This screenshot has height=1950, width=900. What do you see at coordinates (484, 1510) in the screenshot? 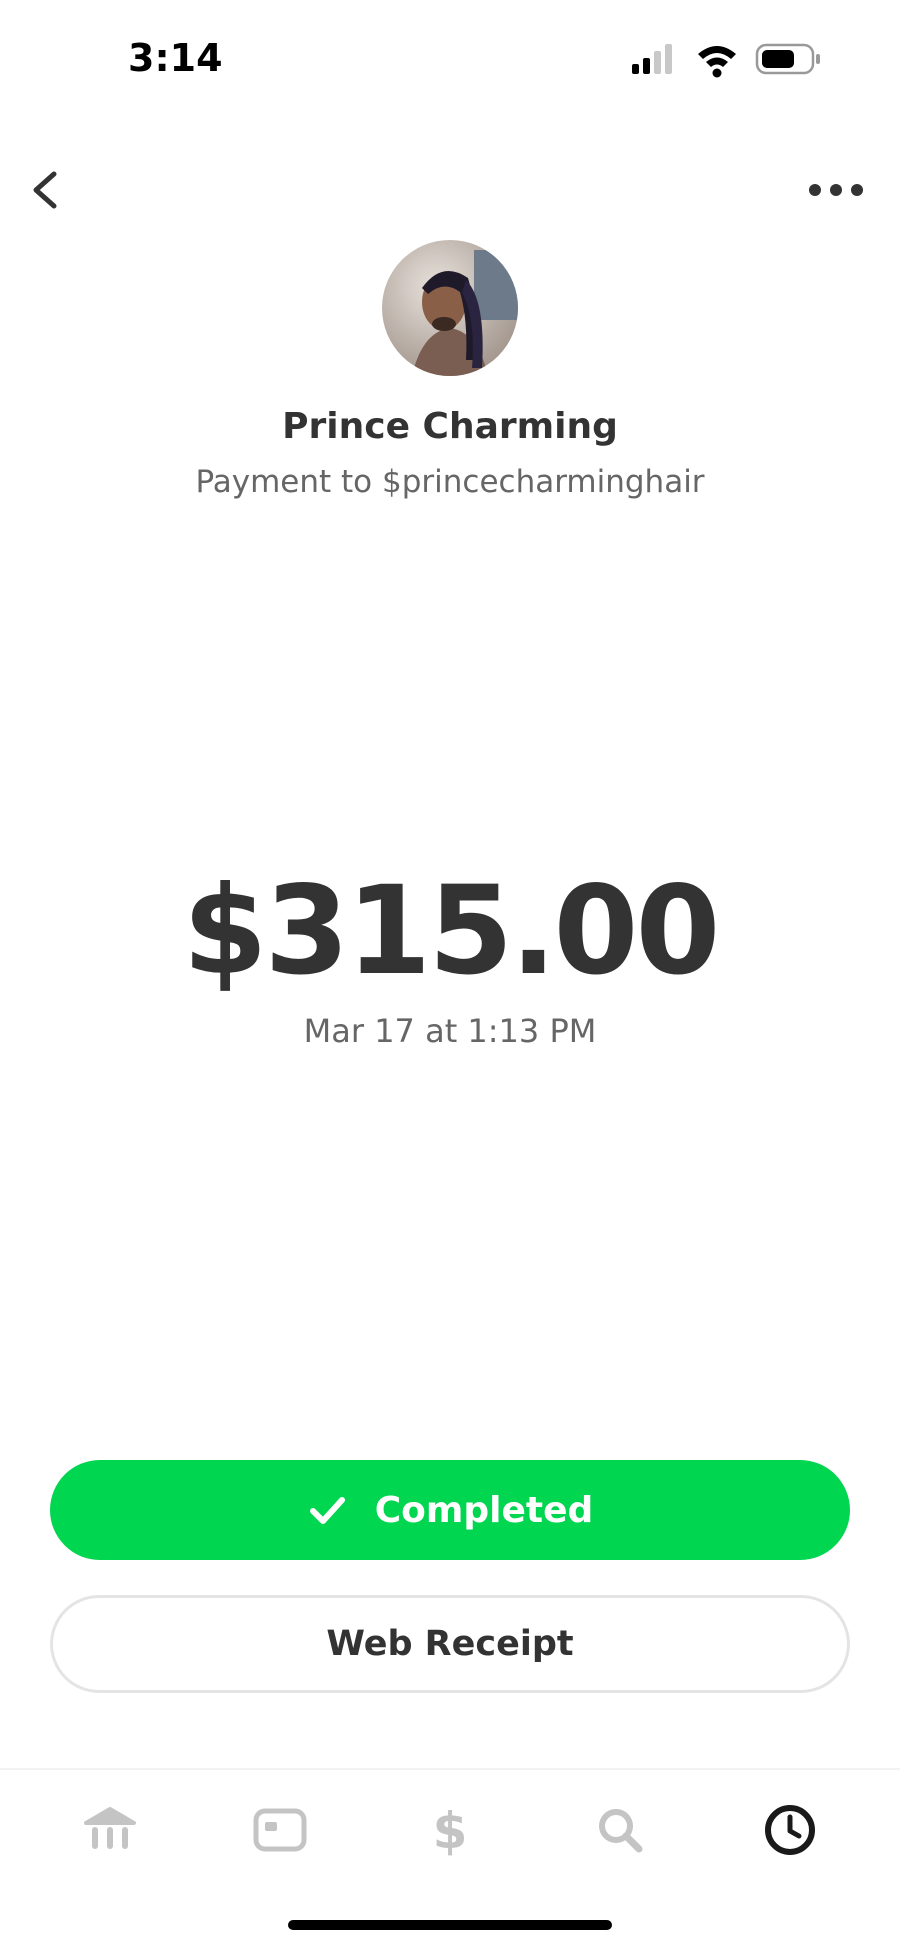
I see `completed-label: Completed` at bounding box center [484, 1510].